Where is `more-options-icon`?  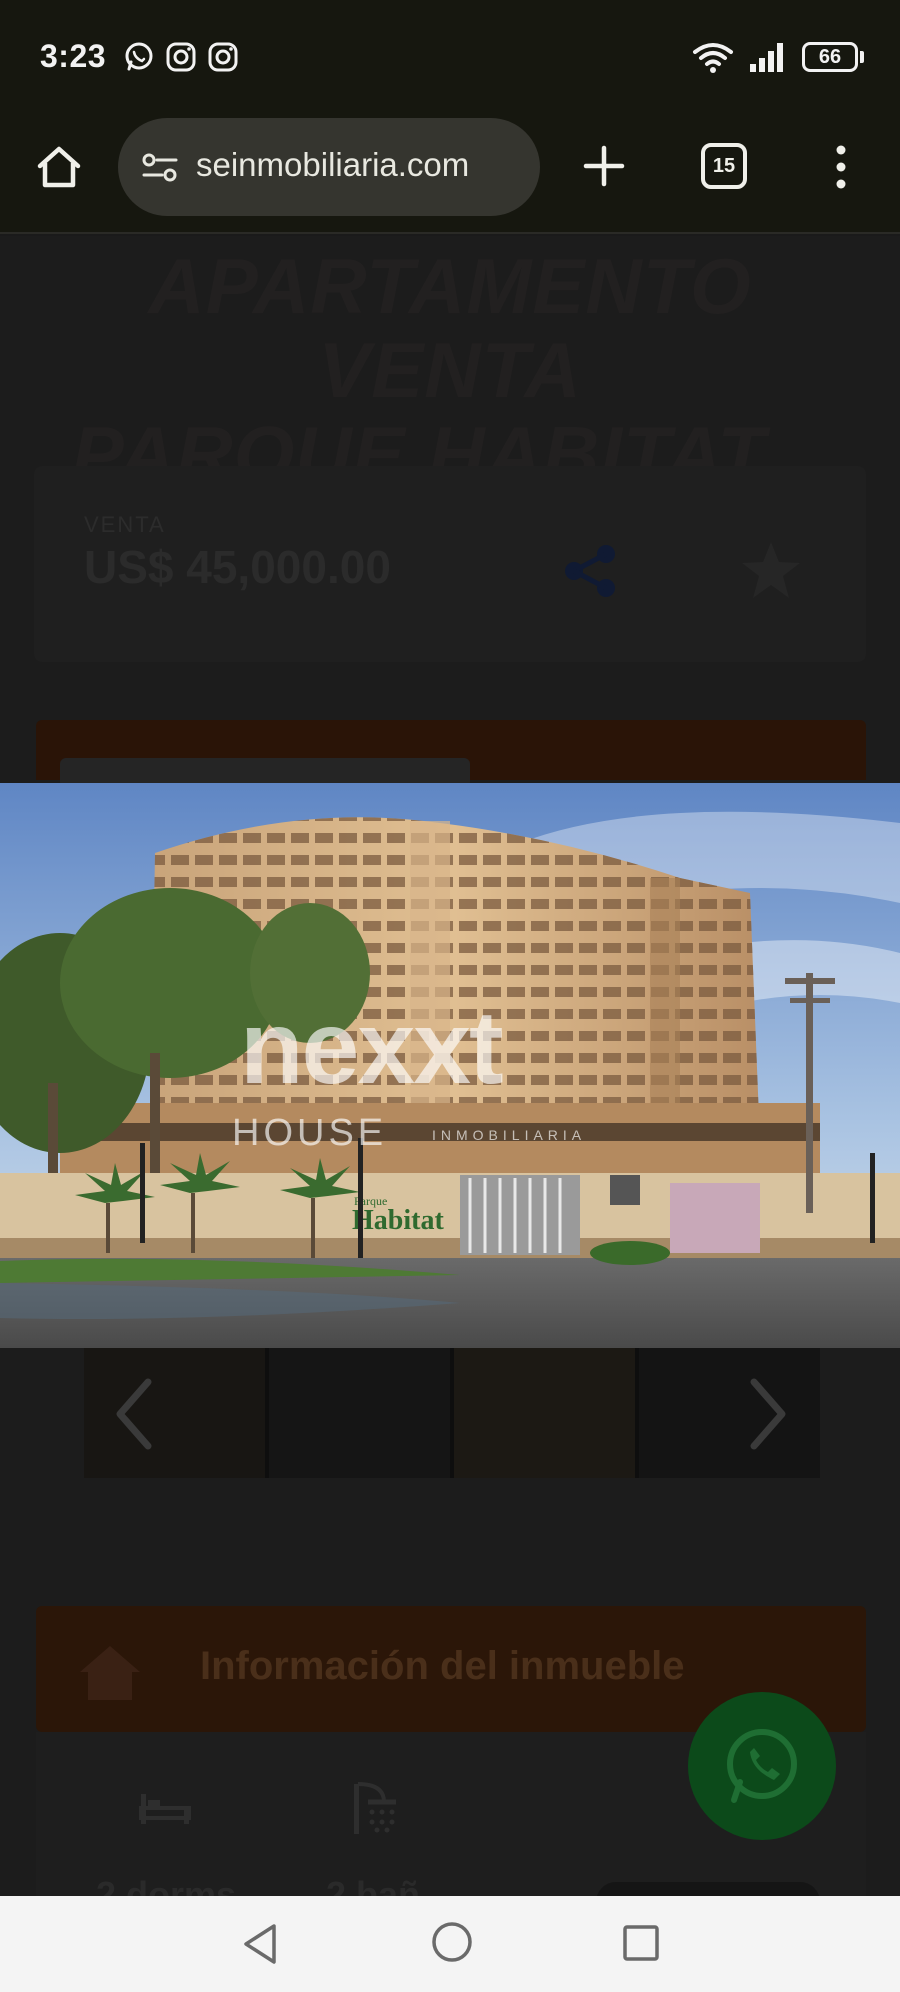
more-options-icon is located at coordinates (841, 167).